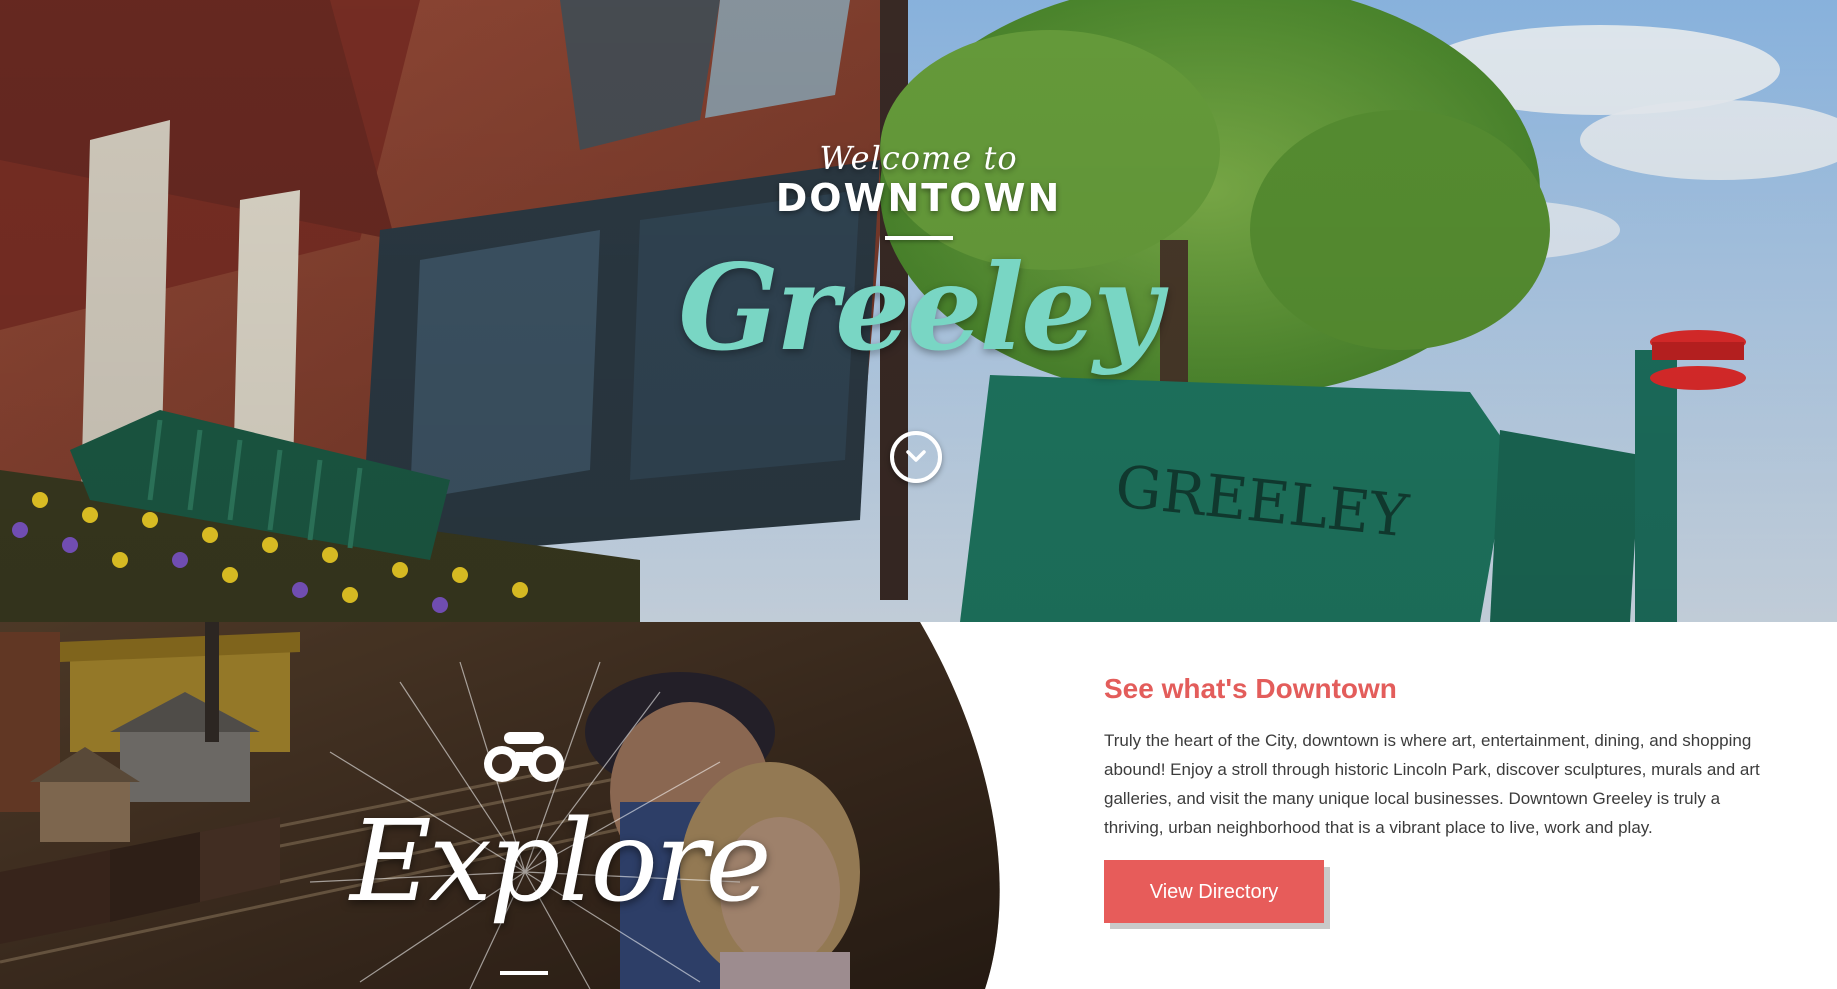 The width and height of the screenshot is (1837, 989). What do you see at coordinates (1214, 891) in the screenshot?
I see `view-directory-button: View Directory` at bounding box center [1214, 891].